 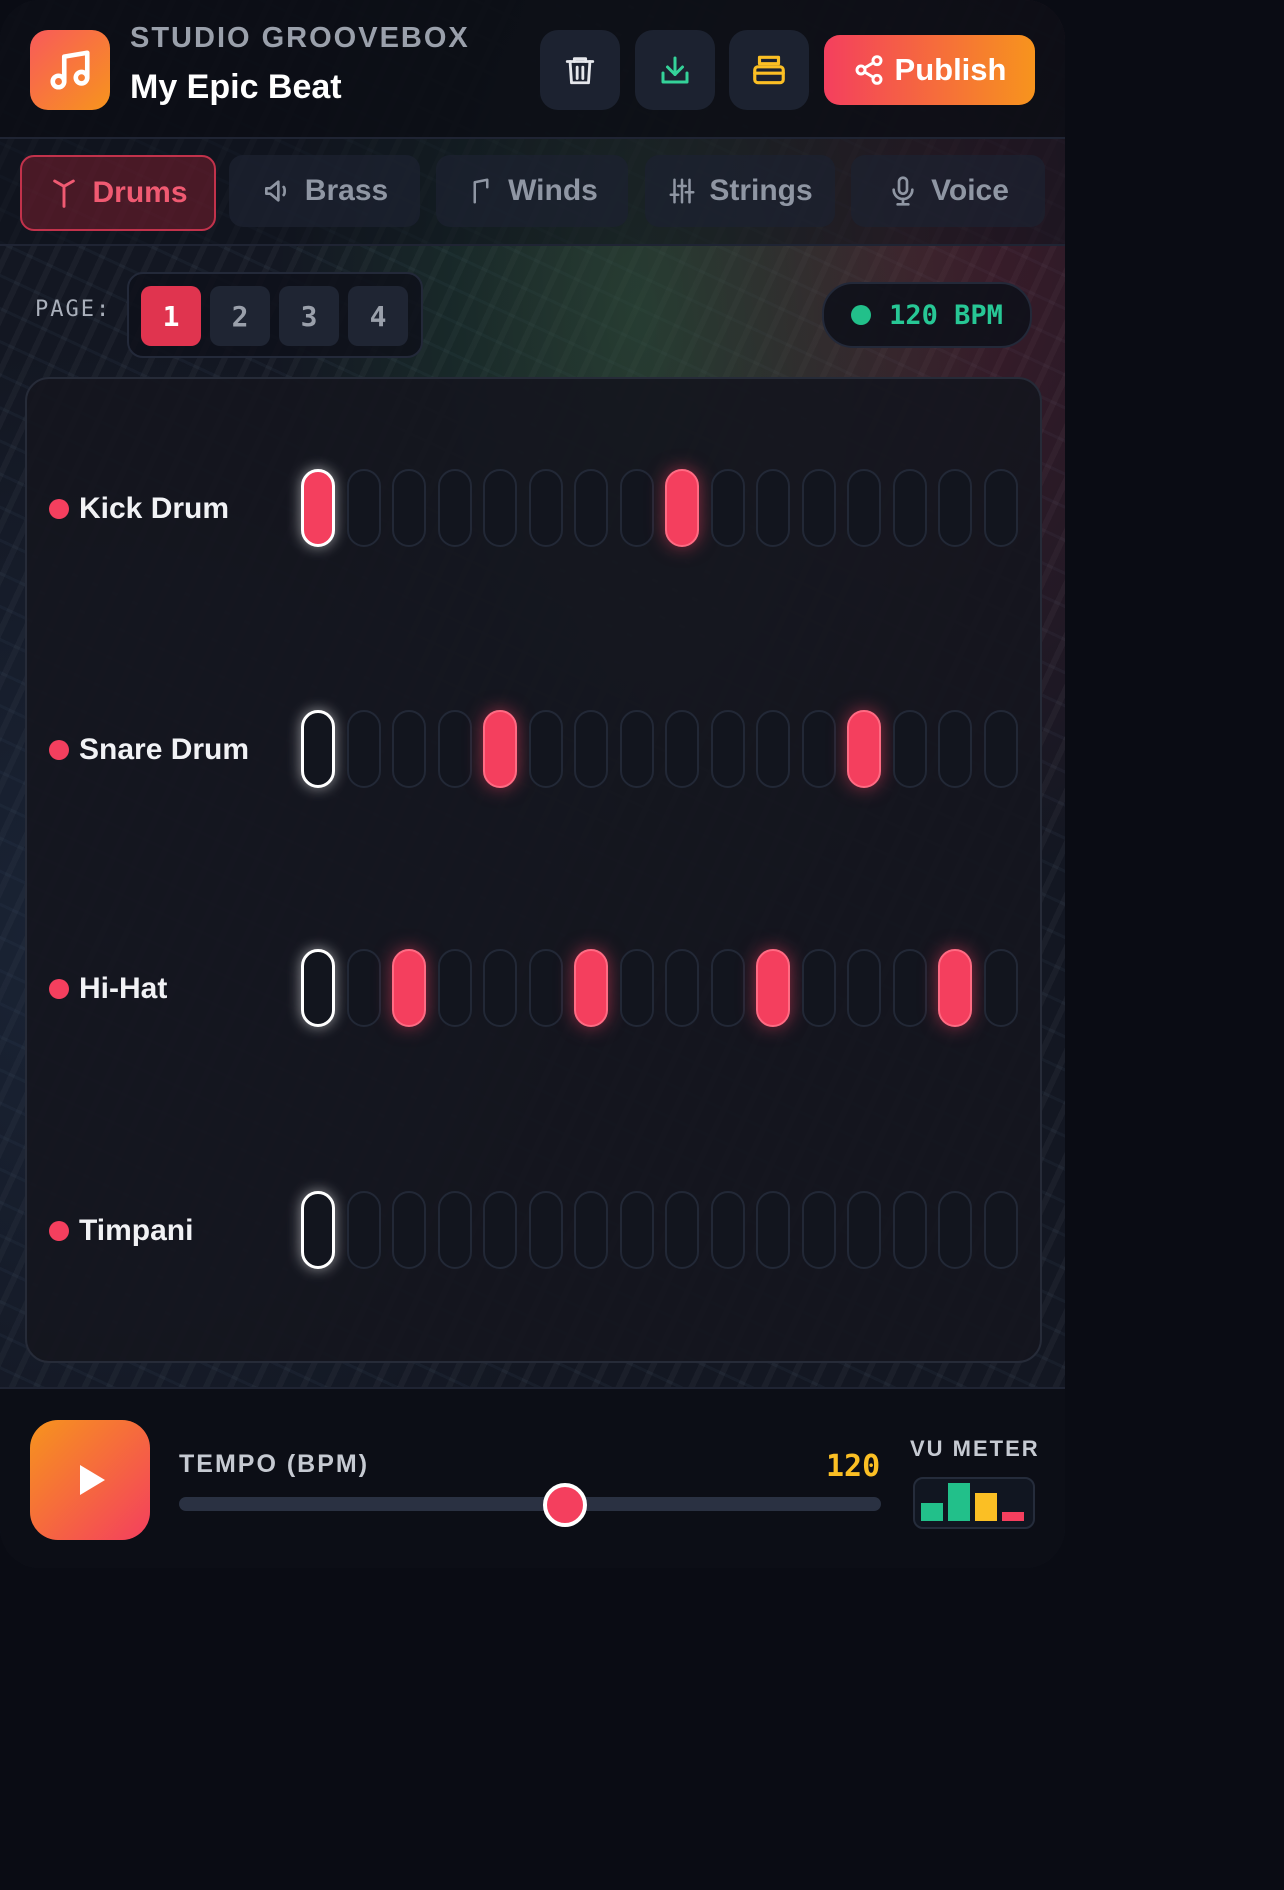 What do you see at coordinates (975, 1448) in the screenshot?
I see `vu-meter-label: VU METER` at bounding box center [975, 1448].